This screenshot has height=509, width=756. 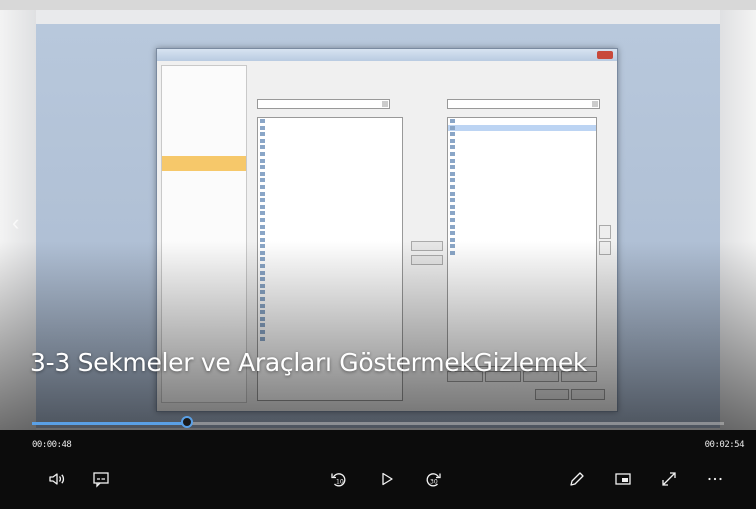 I want to click on seek-thumb, so click(x=187, y=422).